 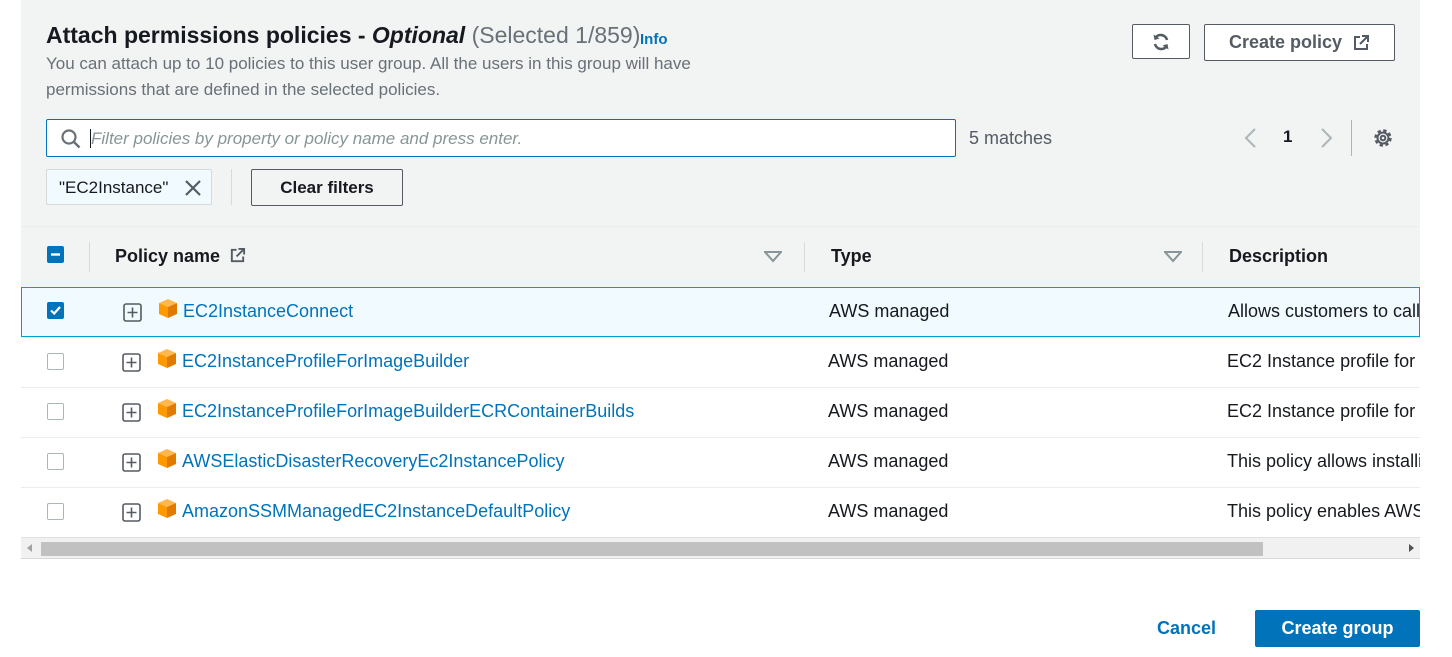 I want to click on scroll-left-icon, so click(x=29, y=548).